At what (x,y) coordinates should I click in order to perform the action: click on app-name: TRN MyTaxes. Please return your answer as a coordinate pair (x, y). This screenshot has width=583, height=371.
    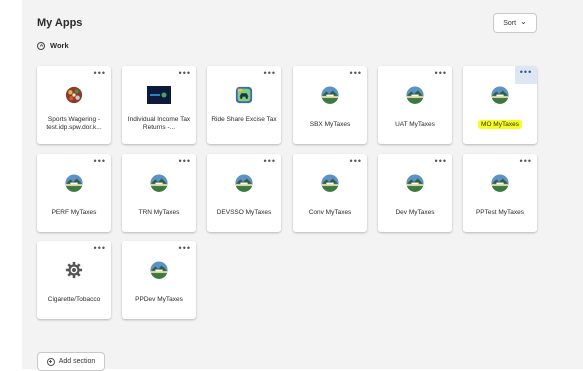
    Looking at the image, I should click on (159, 212).